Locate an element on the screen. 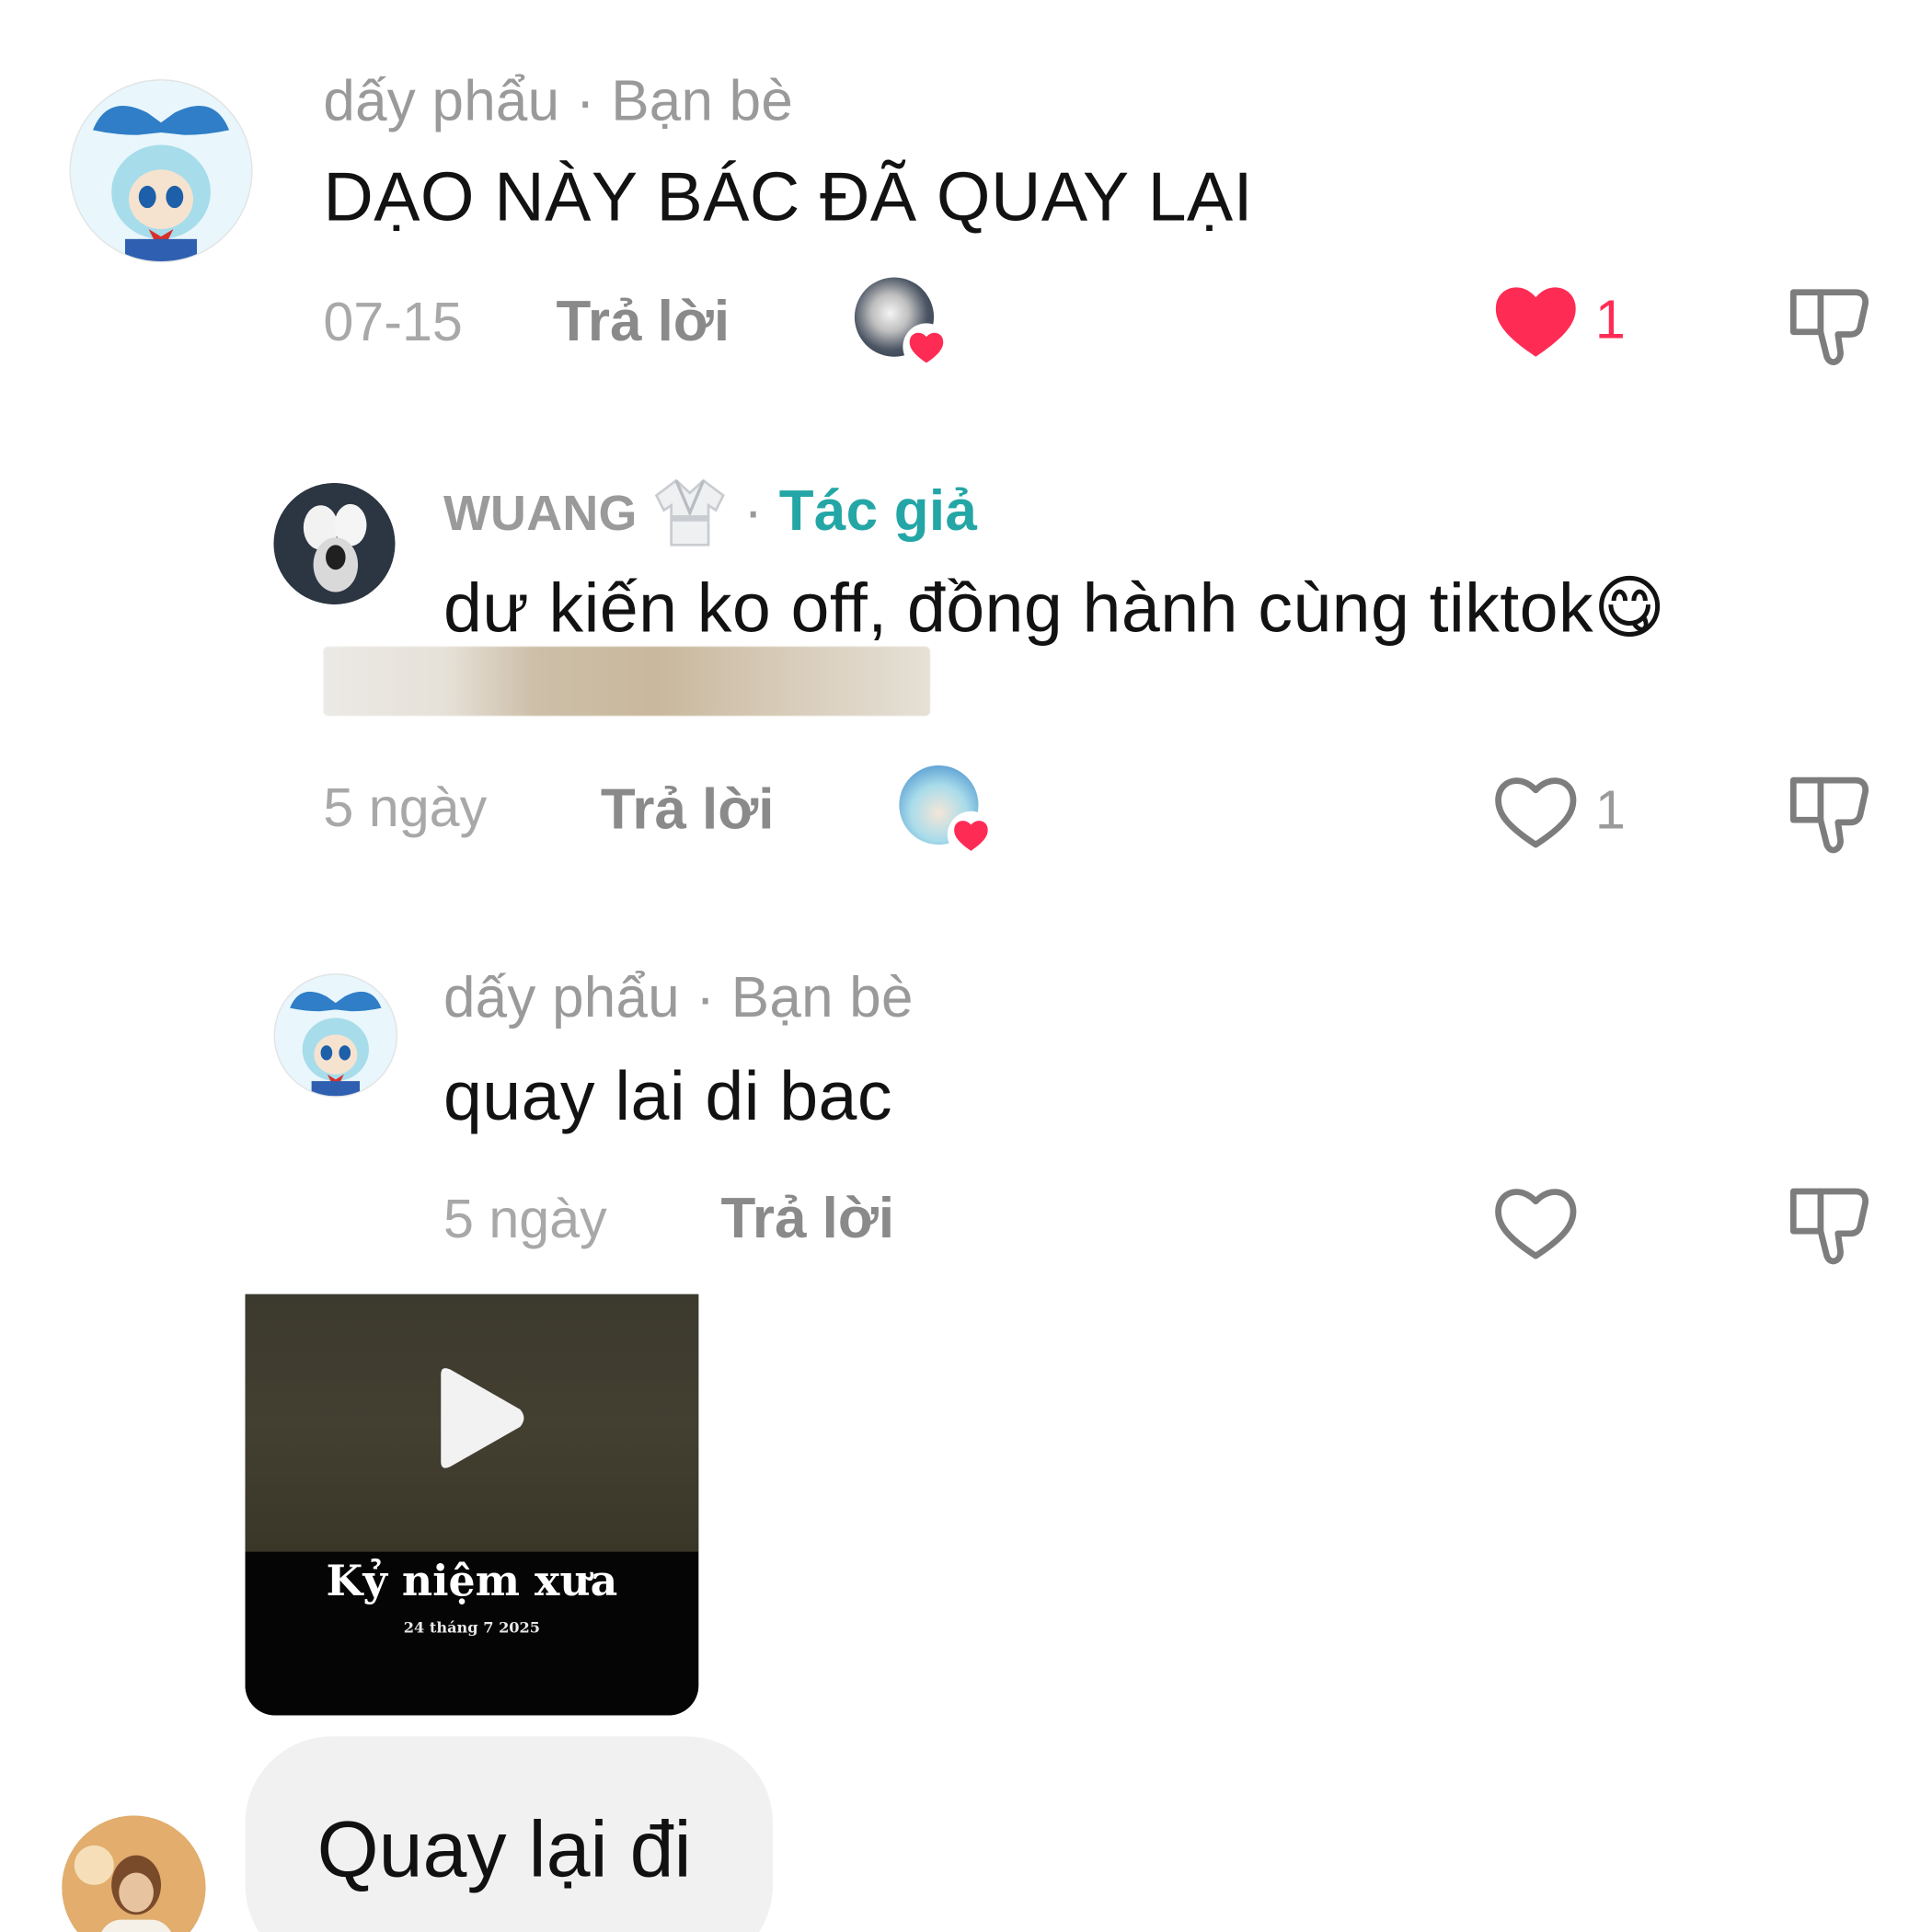 The width and height of the screenshot is (1932, 1932). cat-avatar-icon is located at coordinates (334, 543).